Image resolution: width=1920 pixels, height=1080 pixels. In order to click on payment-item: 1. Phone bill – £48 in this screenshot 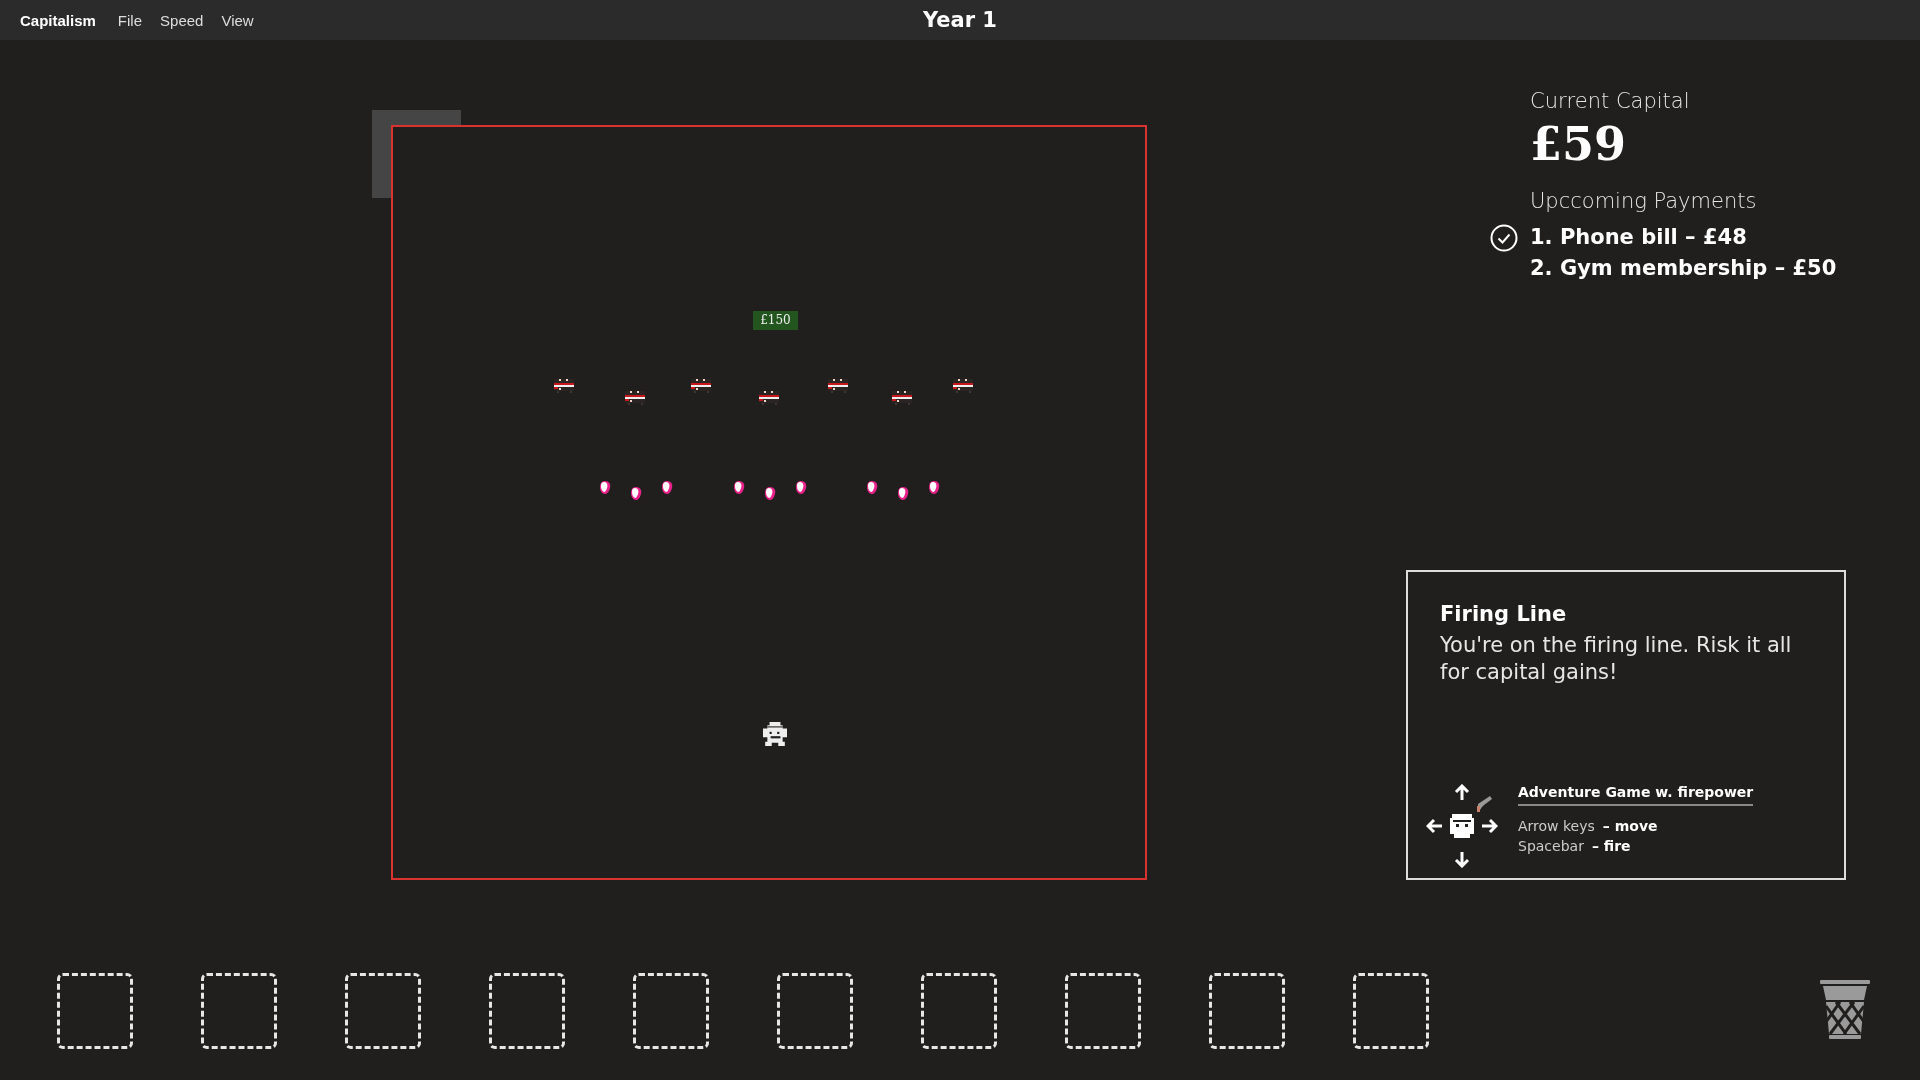, I will do `click(1638, 236)`.